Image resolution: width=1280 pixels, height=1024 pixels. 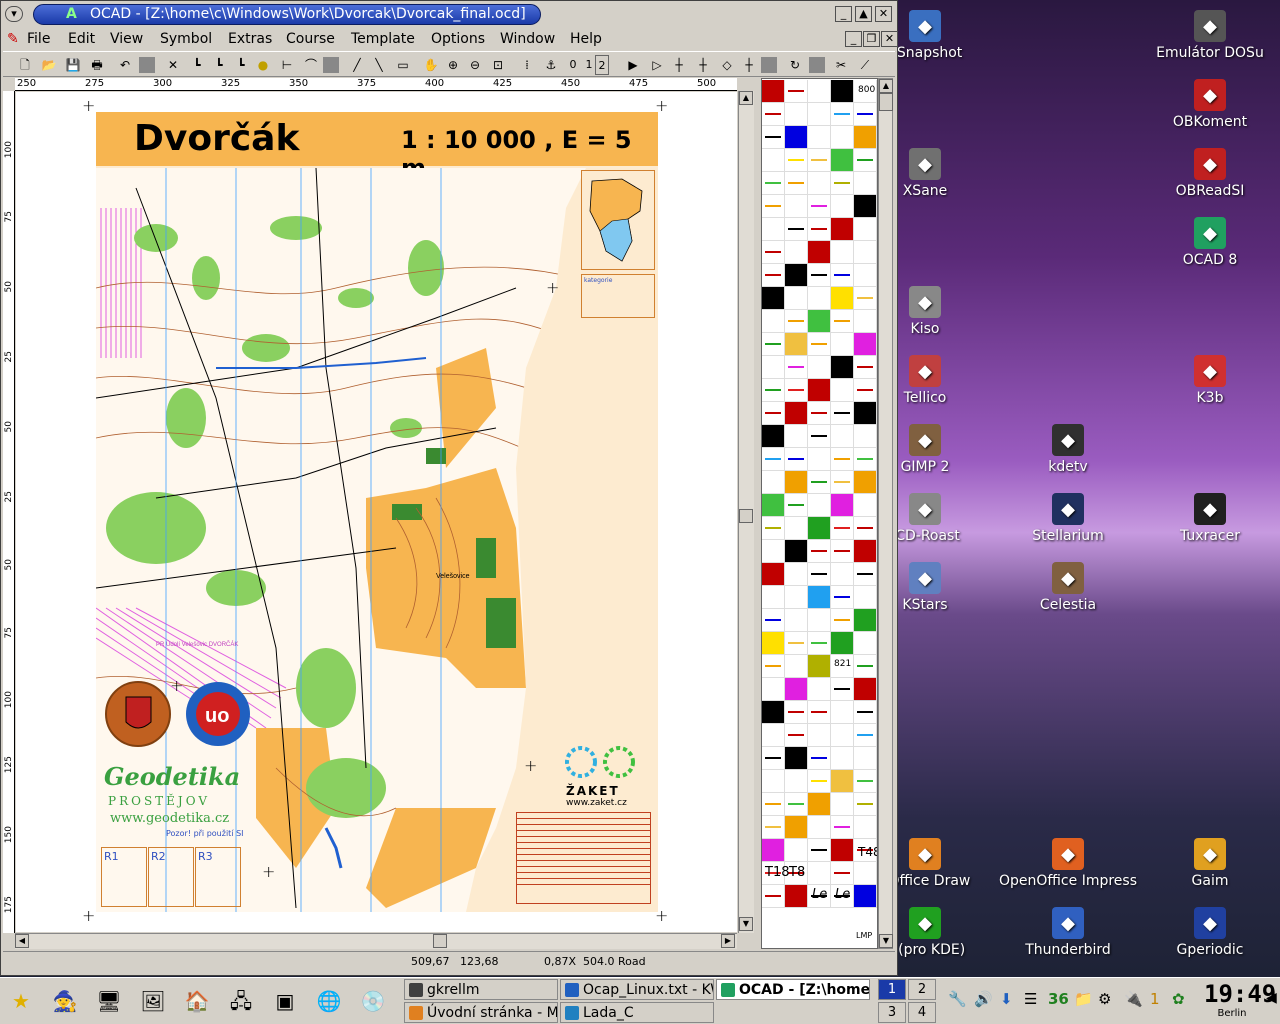 What do you see at coordinates (329, 1001) in the screenshot?
I see `globe-icon: 🌐` at bounding box center [329, 1001].